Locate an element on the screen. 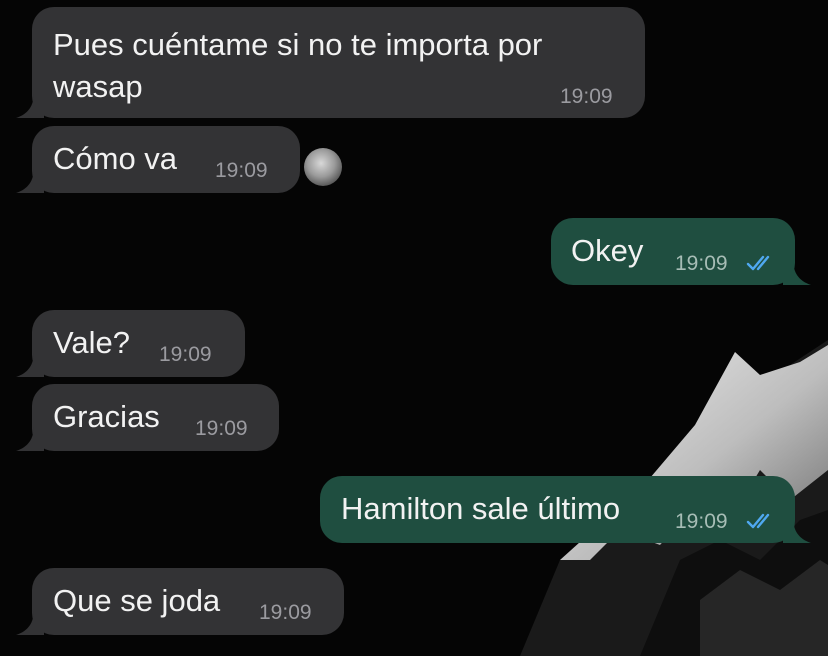 This screenshot has width=828, height=656. message-text: wasap is located at coordinates (98, 86).